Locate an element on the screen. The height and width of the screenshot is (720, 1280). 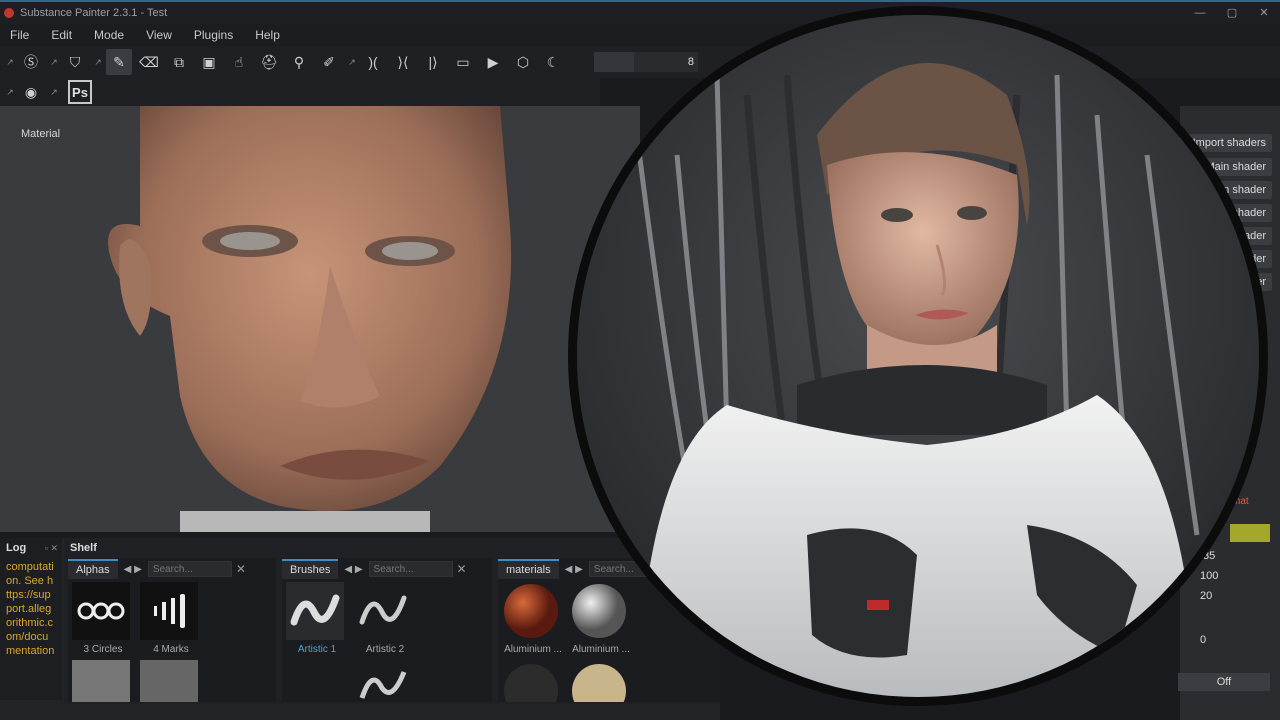
symmetry-icon: )( is located at coordinates (373, 62).